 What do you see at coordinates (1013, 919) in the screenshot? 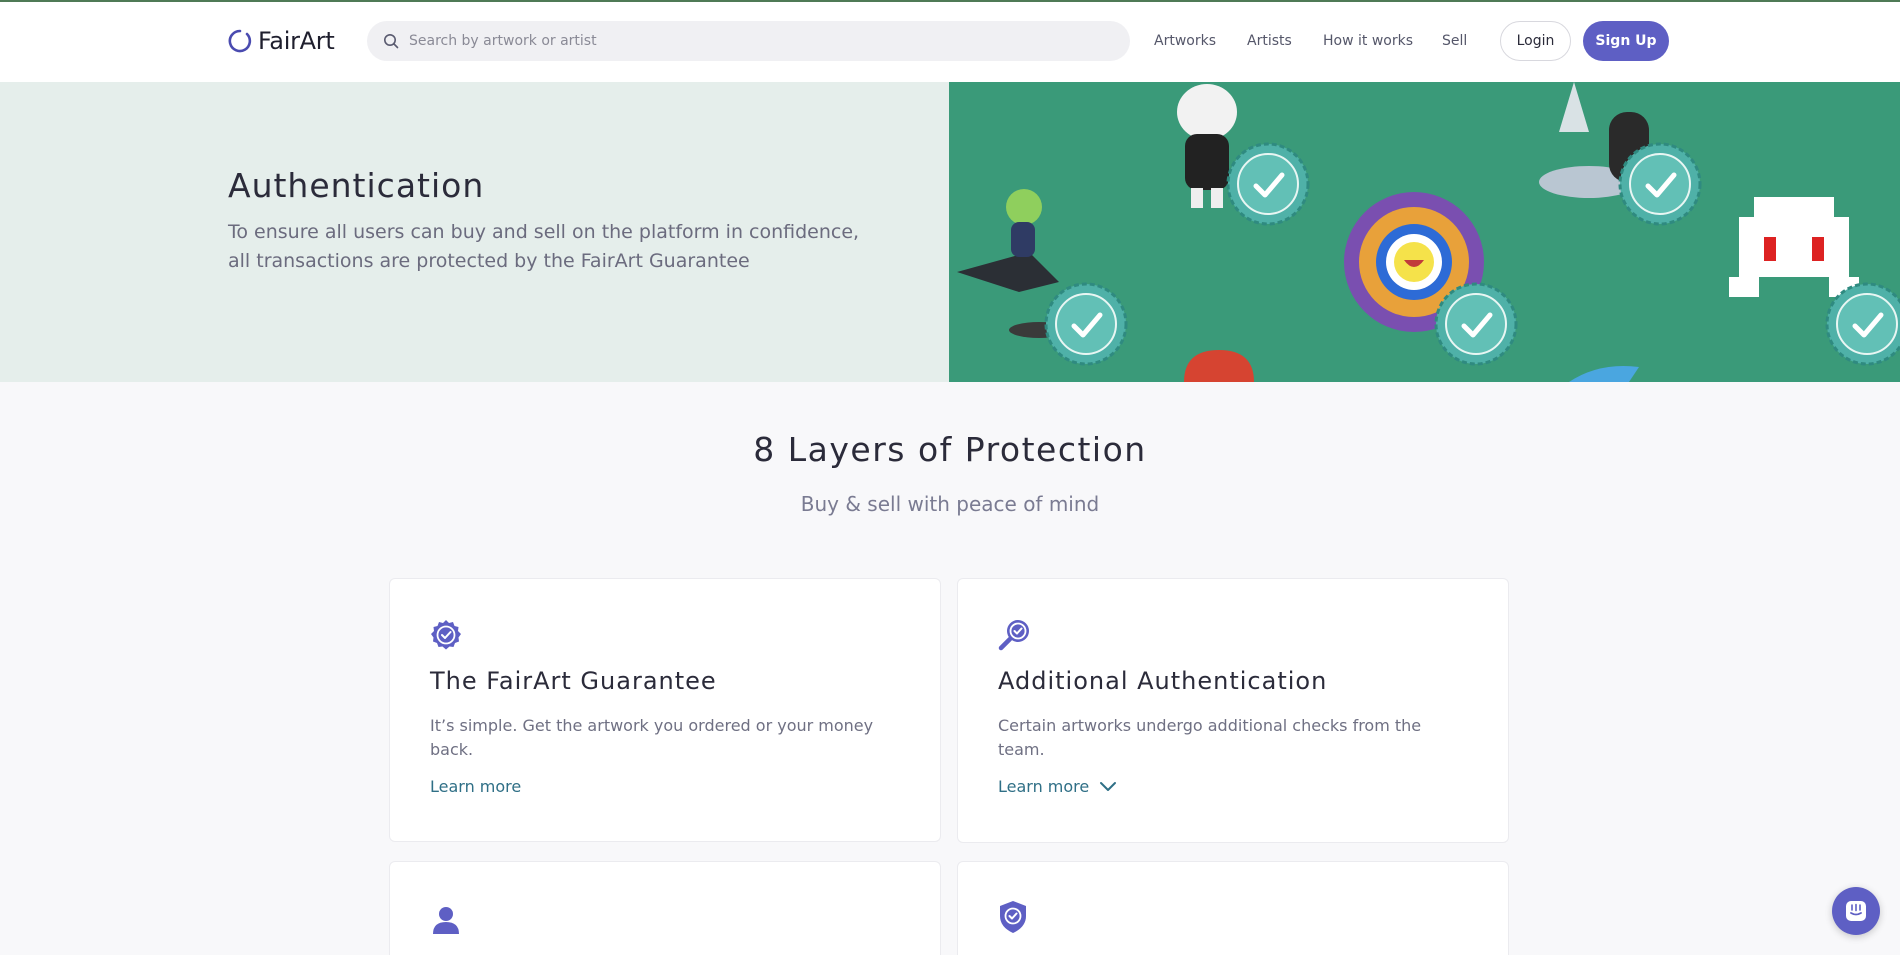
I see `shield-check-icon` at bounding box center [1013, 919].